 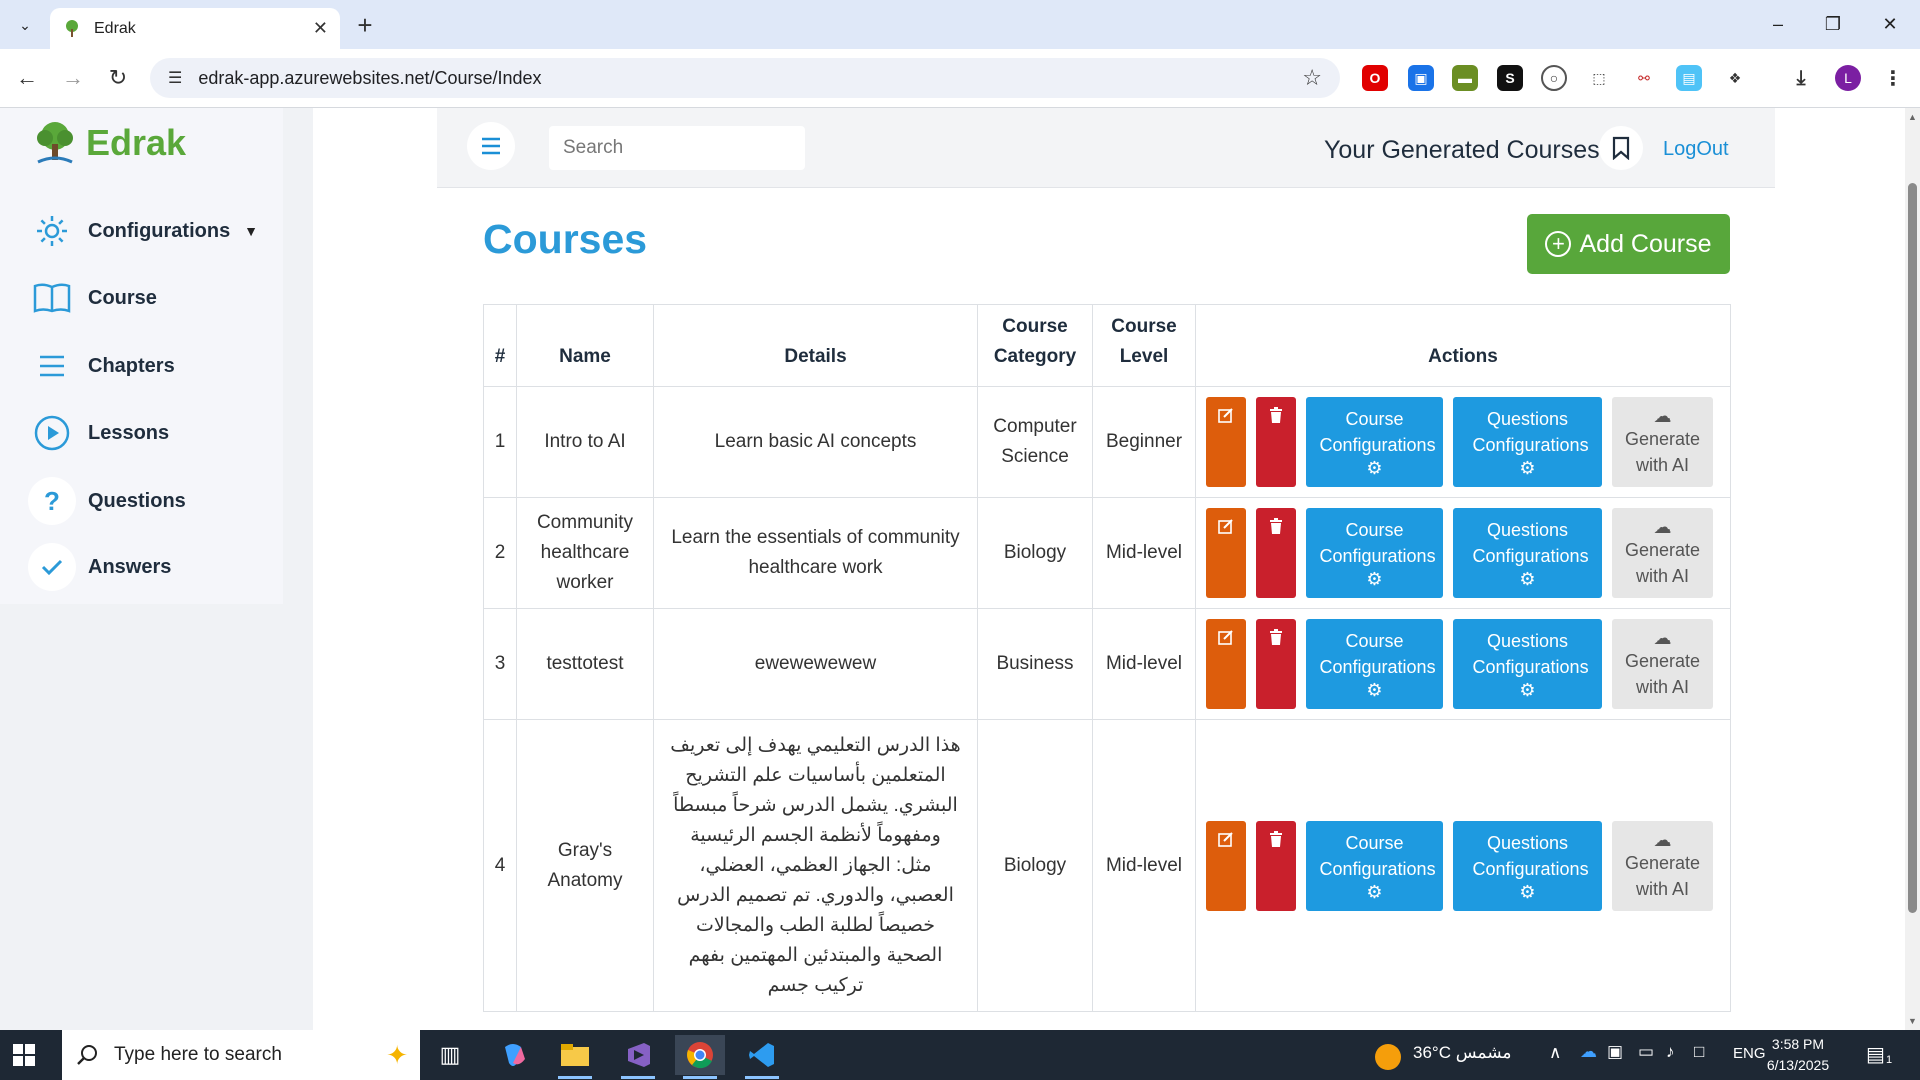 I want to click on sidebar-item-chapters: Chapters, so click(x=148, y=366).